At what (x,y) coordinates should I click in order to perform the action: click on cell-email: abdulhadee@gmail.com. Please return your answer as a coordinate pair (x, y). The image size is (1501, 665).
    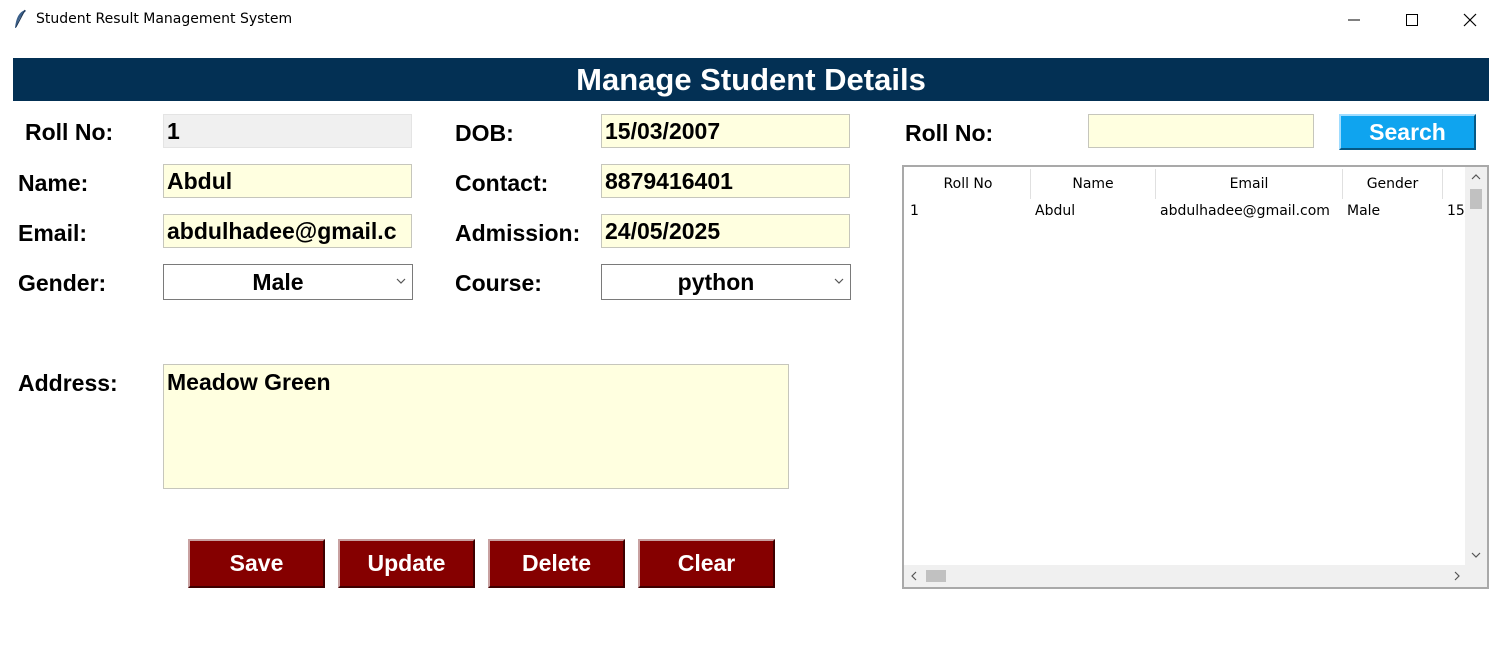
    Looking at the image, I should click on (1245, 211).